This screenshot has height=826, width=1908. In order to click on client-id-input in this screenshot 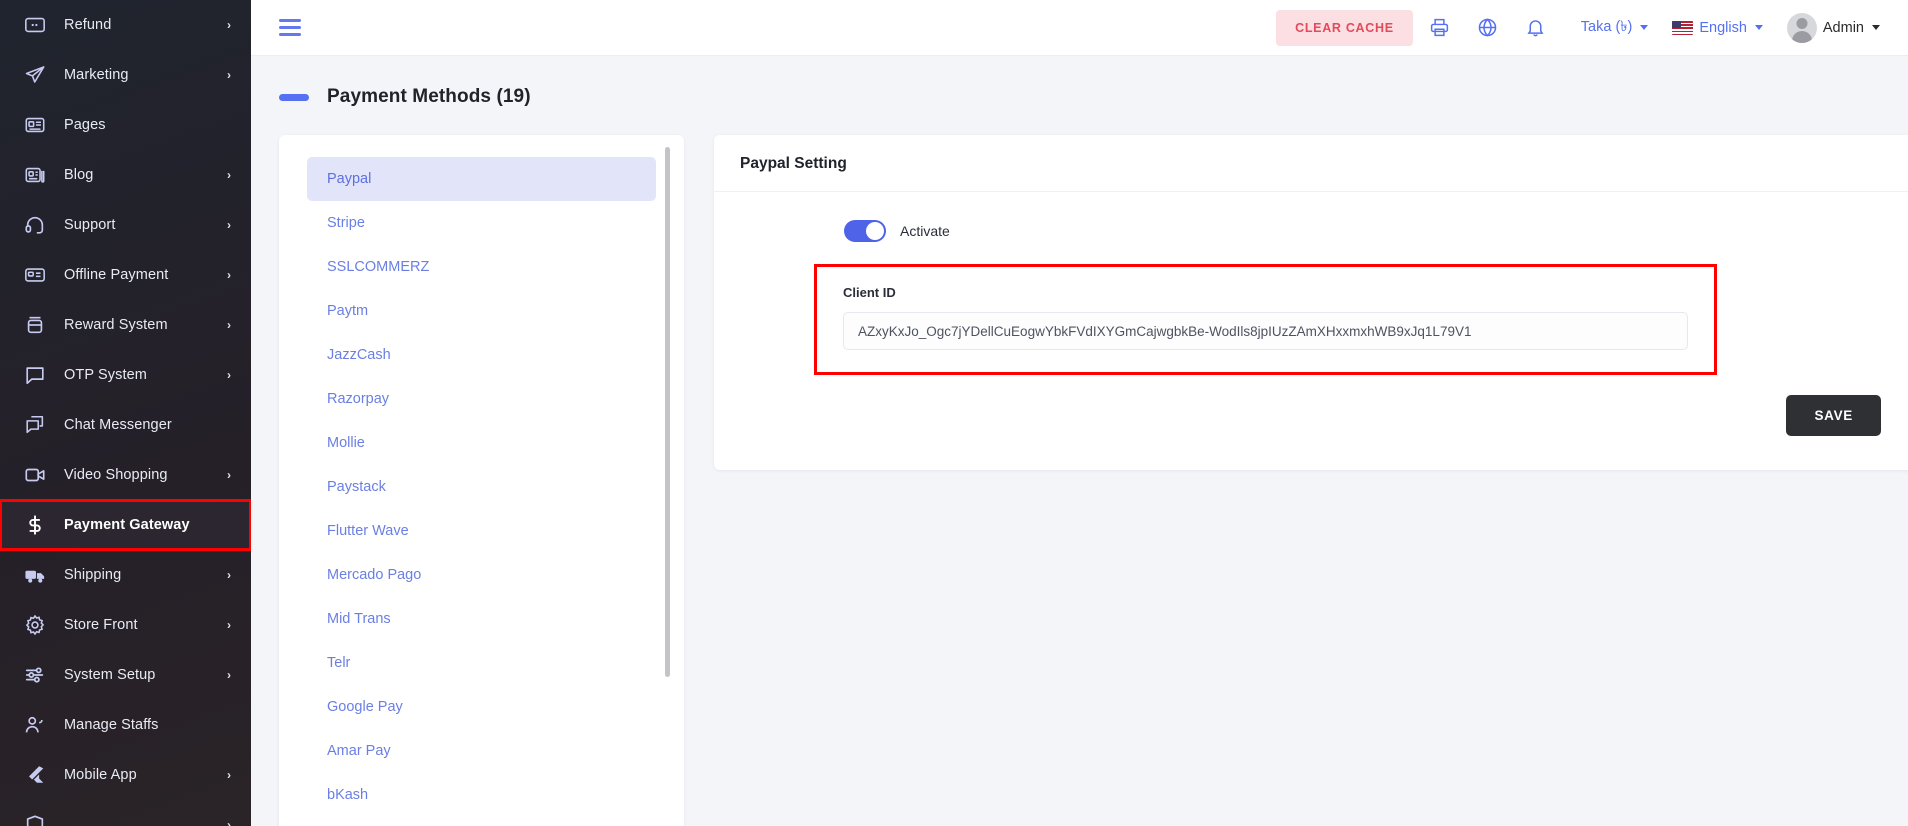, I will do `click(1265, 331)`.